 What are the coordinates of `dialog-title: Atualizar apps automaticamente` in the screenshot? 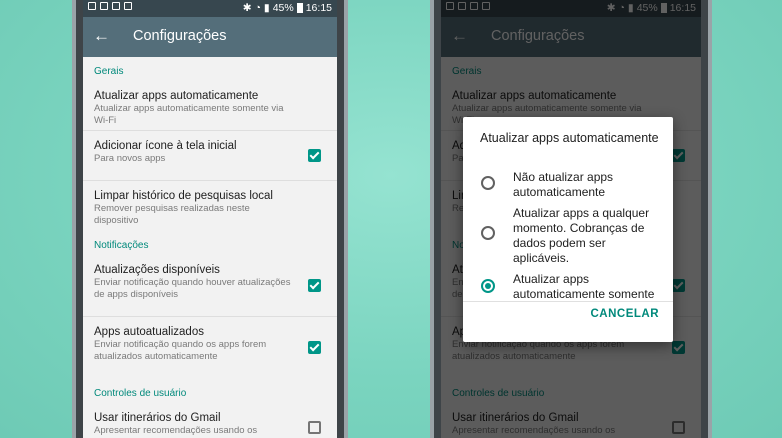 It's located at (569, 138).